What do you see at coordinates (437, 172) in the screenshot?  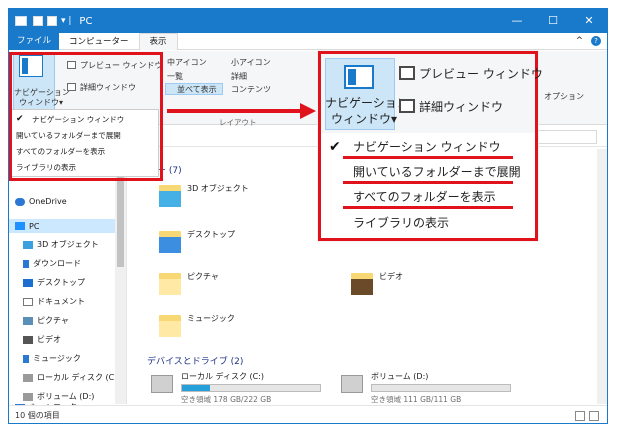 I see `zoom-menu-item-expand: 開いているフォルダーまで展開` at bounding box center [437, 172].